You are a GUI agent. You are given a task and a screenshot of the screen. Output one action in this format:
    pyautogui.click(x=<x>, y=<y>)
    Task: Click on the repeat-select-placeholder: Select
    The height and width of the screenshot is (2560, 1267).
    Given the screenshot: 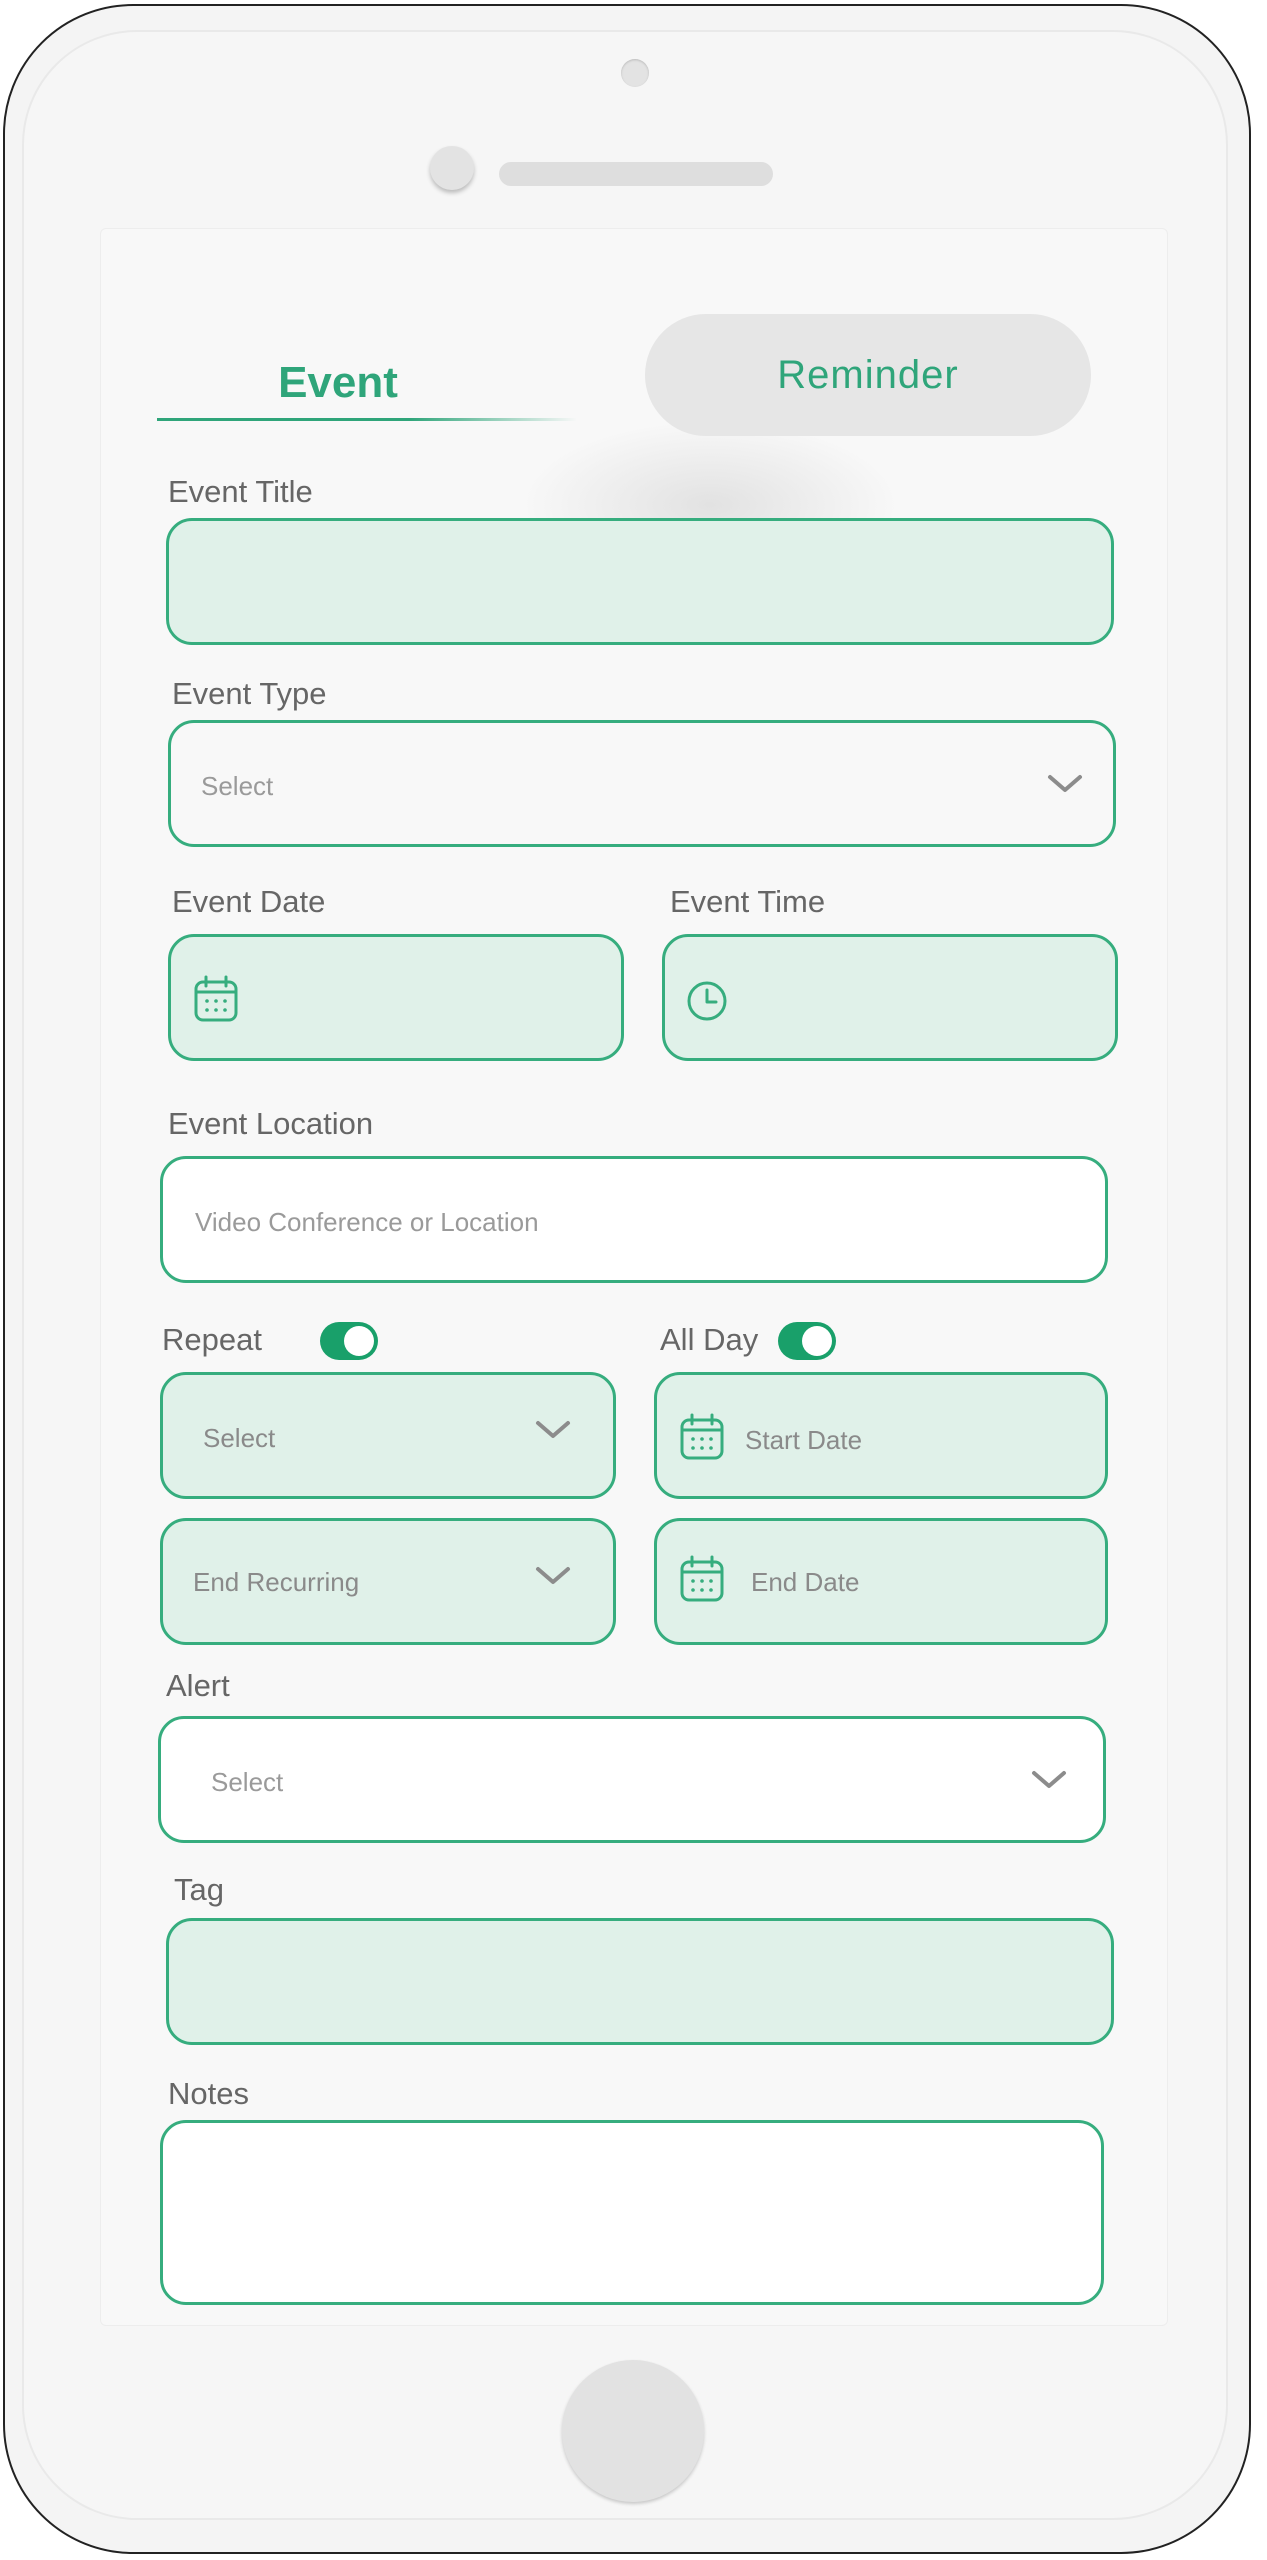 What is the action you would take?
    pyautogui.click(x=239, y=1438)
    